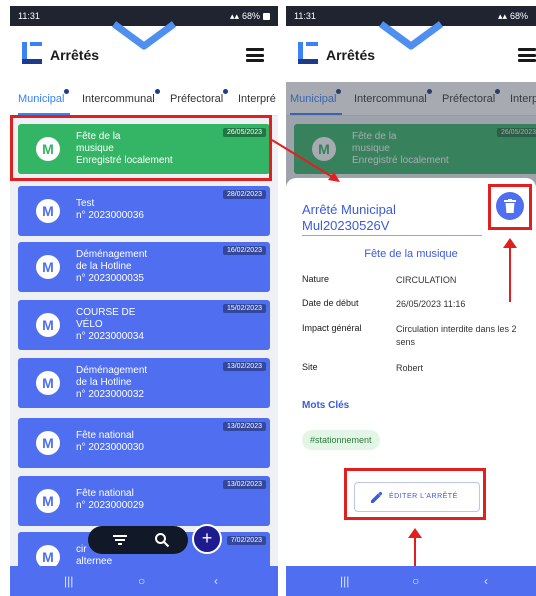  Describe the element at coordinates (305, 160) in the screenshot. I see `annotation-arrow-connect` at that location.